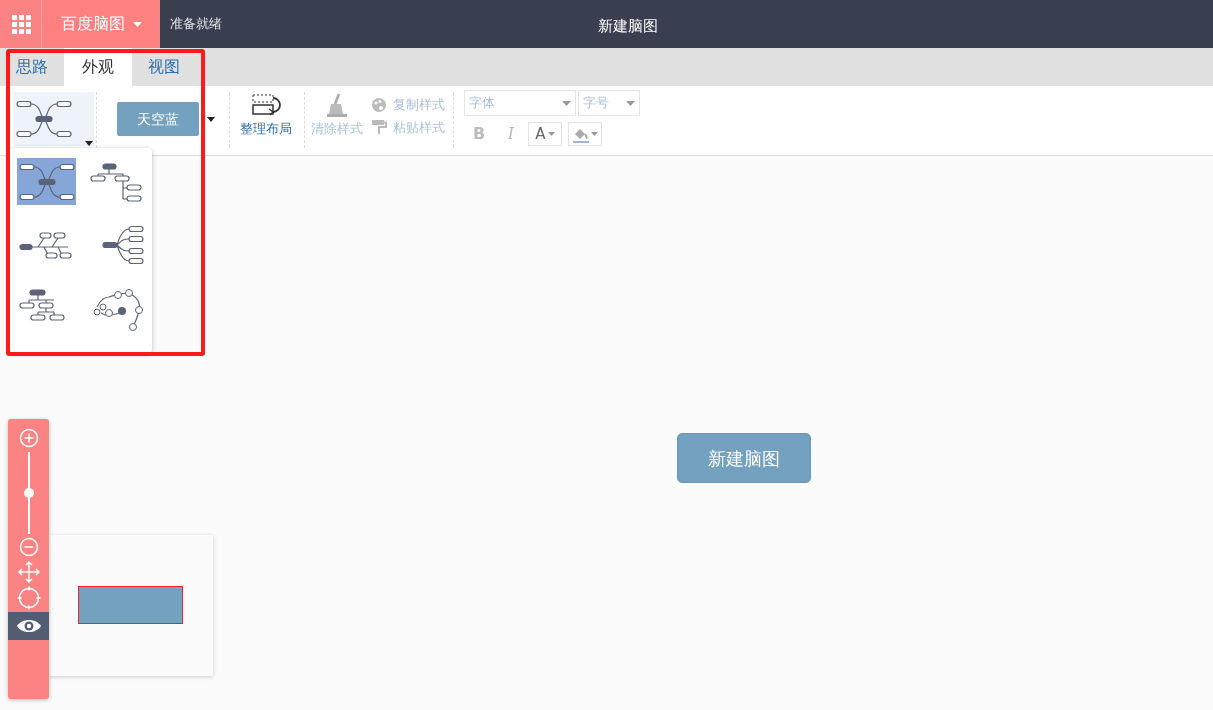  I want to click on palette-icon, so click(379, 104).